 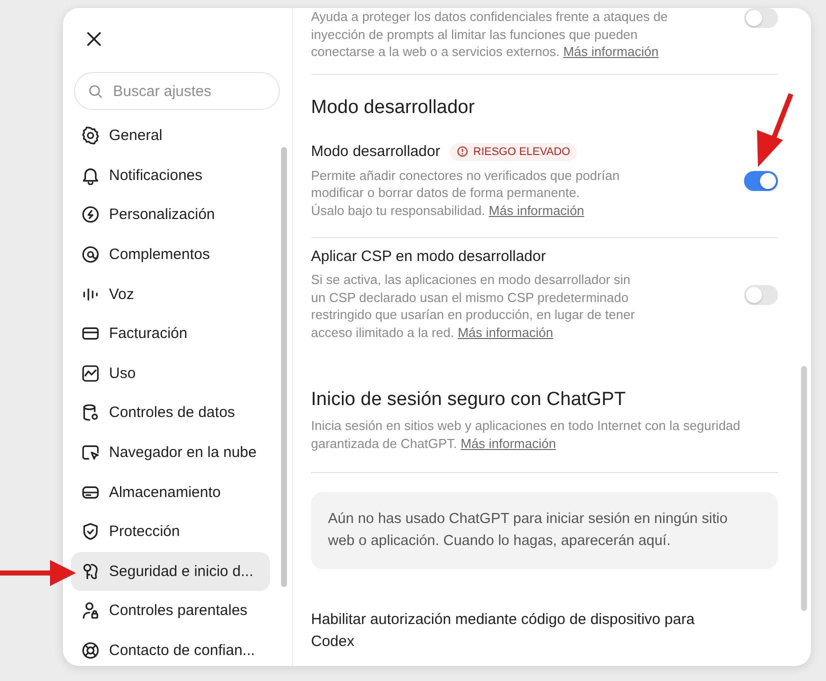 I want to click on section-heading: Inicio de sesión seguro con ChatGPT, so click(x=469, y=400).